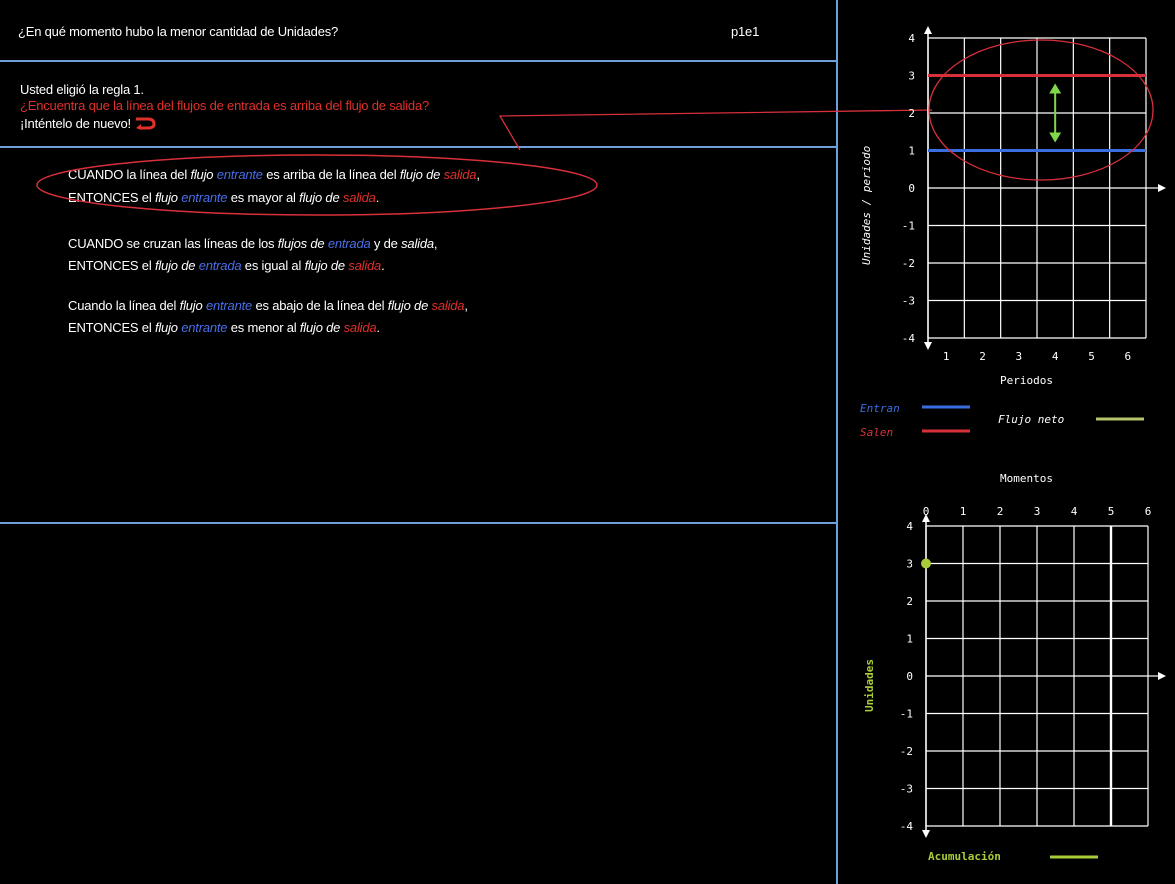  I want to click on stock-y-tick-label: 1, so click(909, 639).